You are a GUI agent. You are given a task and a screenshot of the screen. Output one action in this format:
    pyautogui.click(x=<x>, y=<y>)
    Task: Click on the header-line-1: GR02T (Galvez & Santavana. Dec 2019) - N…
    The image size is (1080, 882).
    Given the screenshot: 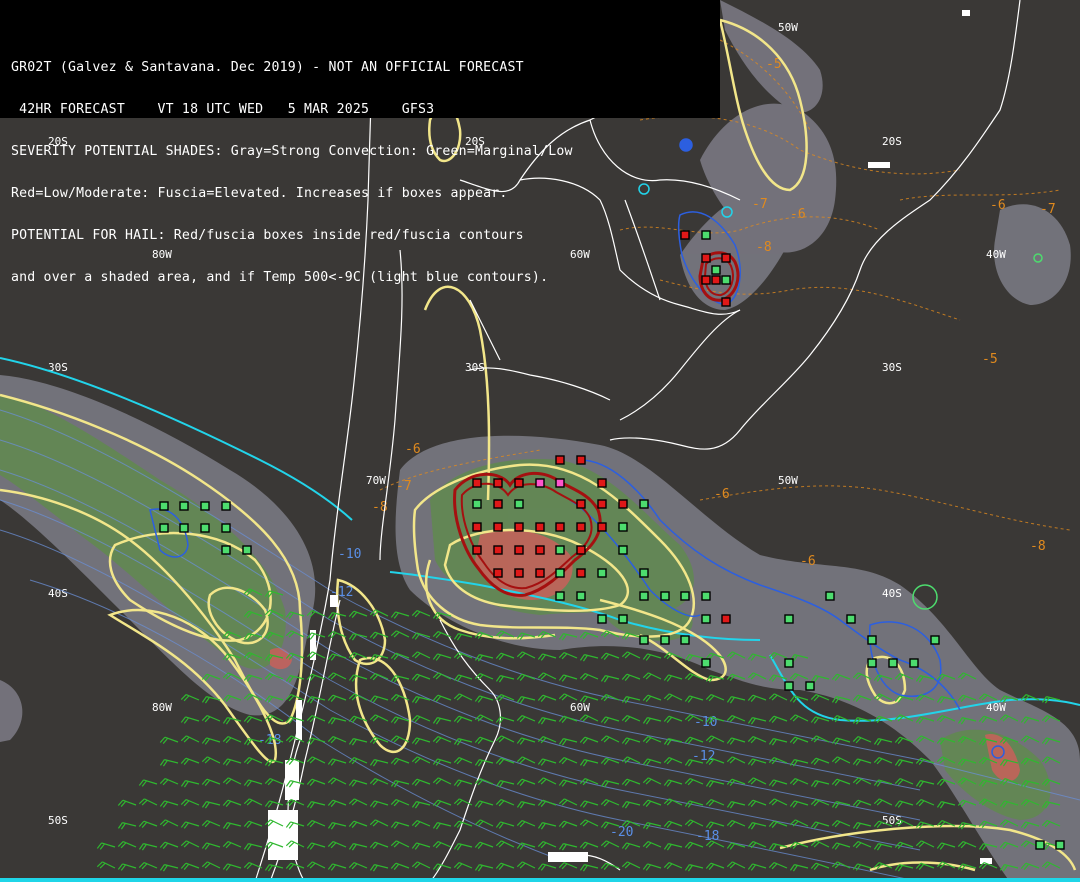 What is the action you would take?
    pyautogui.click(x=267, y=68)
    